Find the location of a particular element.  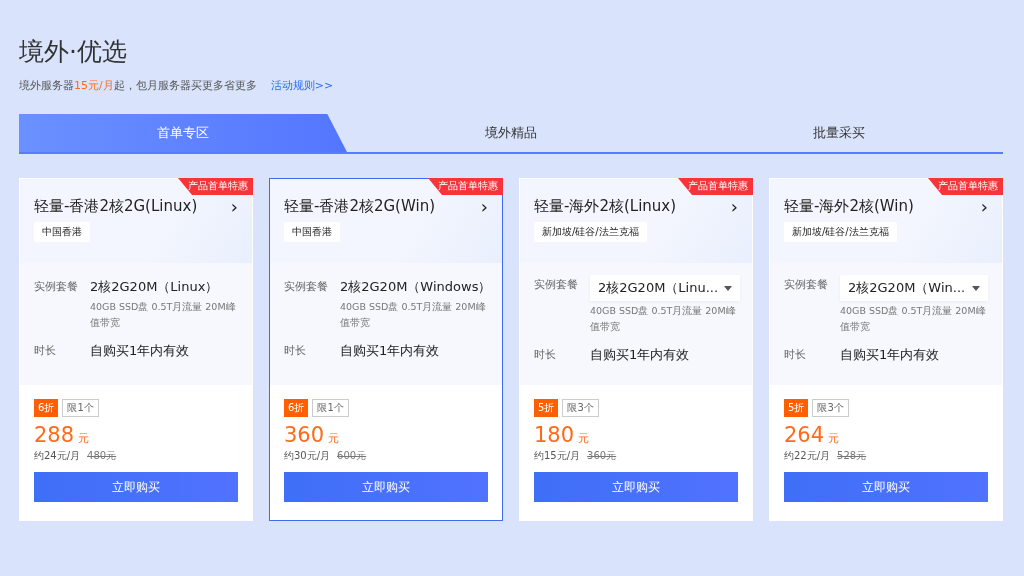

product-card: 产品首单特惠 轻量-香港2核2G(Linux) › 中国香港 实例套餐 2核2G20M（Linux） 40GB SSD盘 0.5T月流量 20M峰值带宽 时长 自购买1年内有效 6折 限1个 288 元 约24元/月 480元 立即购买 is located at coordinates (136, 349).